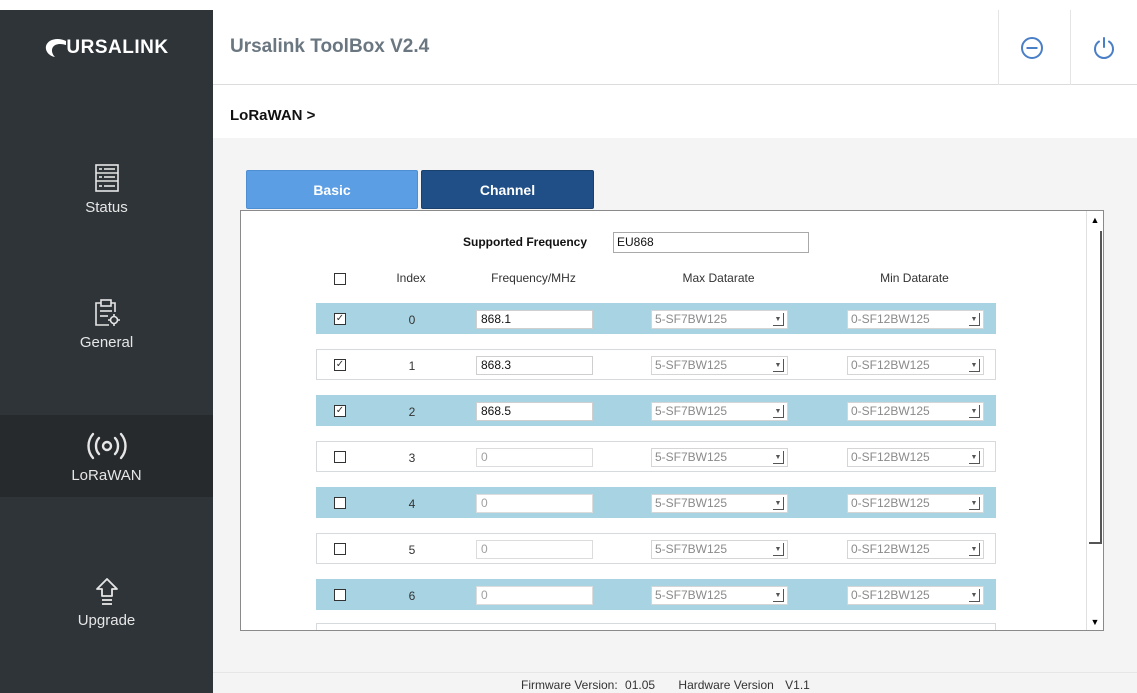 This screenshot has width=1137, height=693. What do you see at coordinates (1095, 219) in the screenshot?
I see `scroll-up-arrow-icon: ▲` at bounding box center [1095, 219].